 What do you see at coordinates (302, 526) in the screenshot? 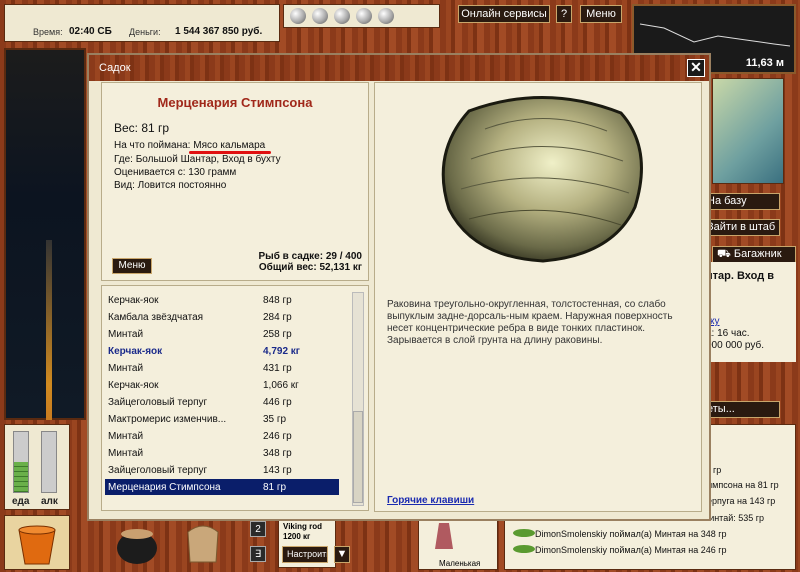
I see `rod-name: Viking rod` at bounding box center [302, 526].